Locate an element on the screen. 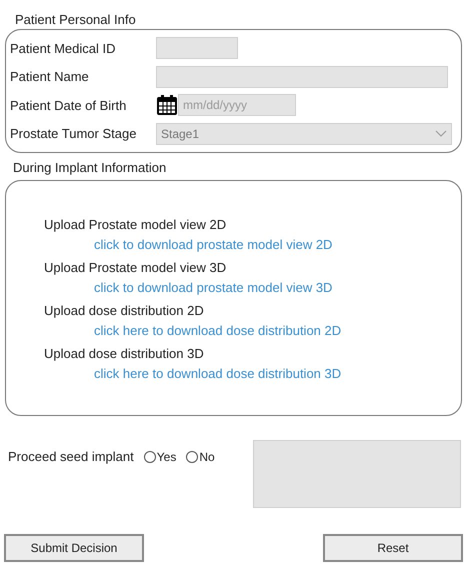 The width and height of the screenshot is (467, 575). radio-option: No is located at coordinates (200, 457).